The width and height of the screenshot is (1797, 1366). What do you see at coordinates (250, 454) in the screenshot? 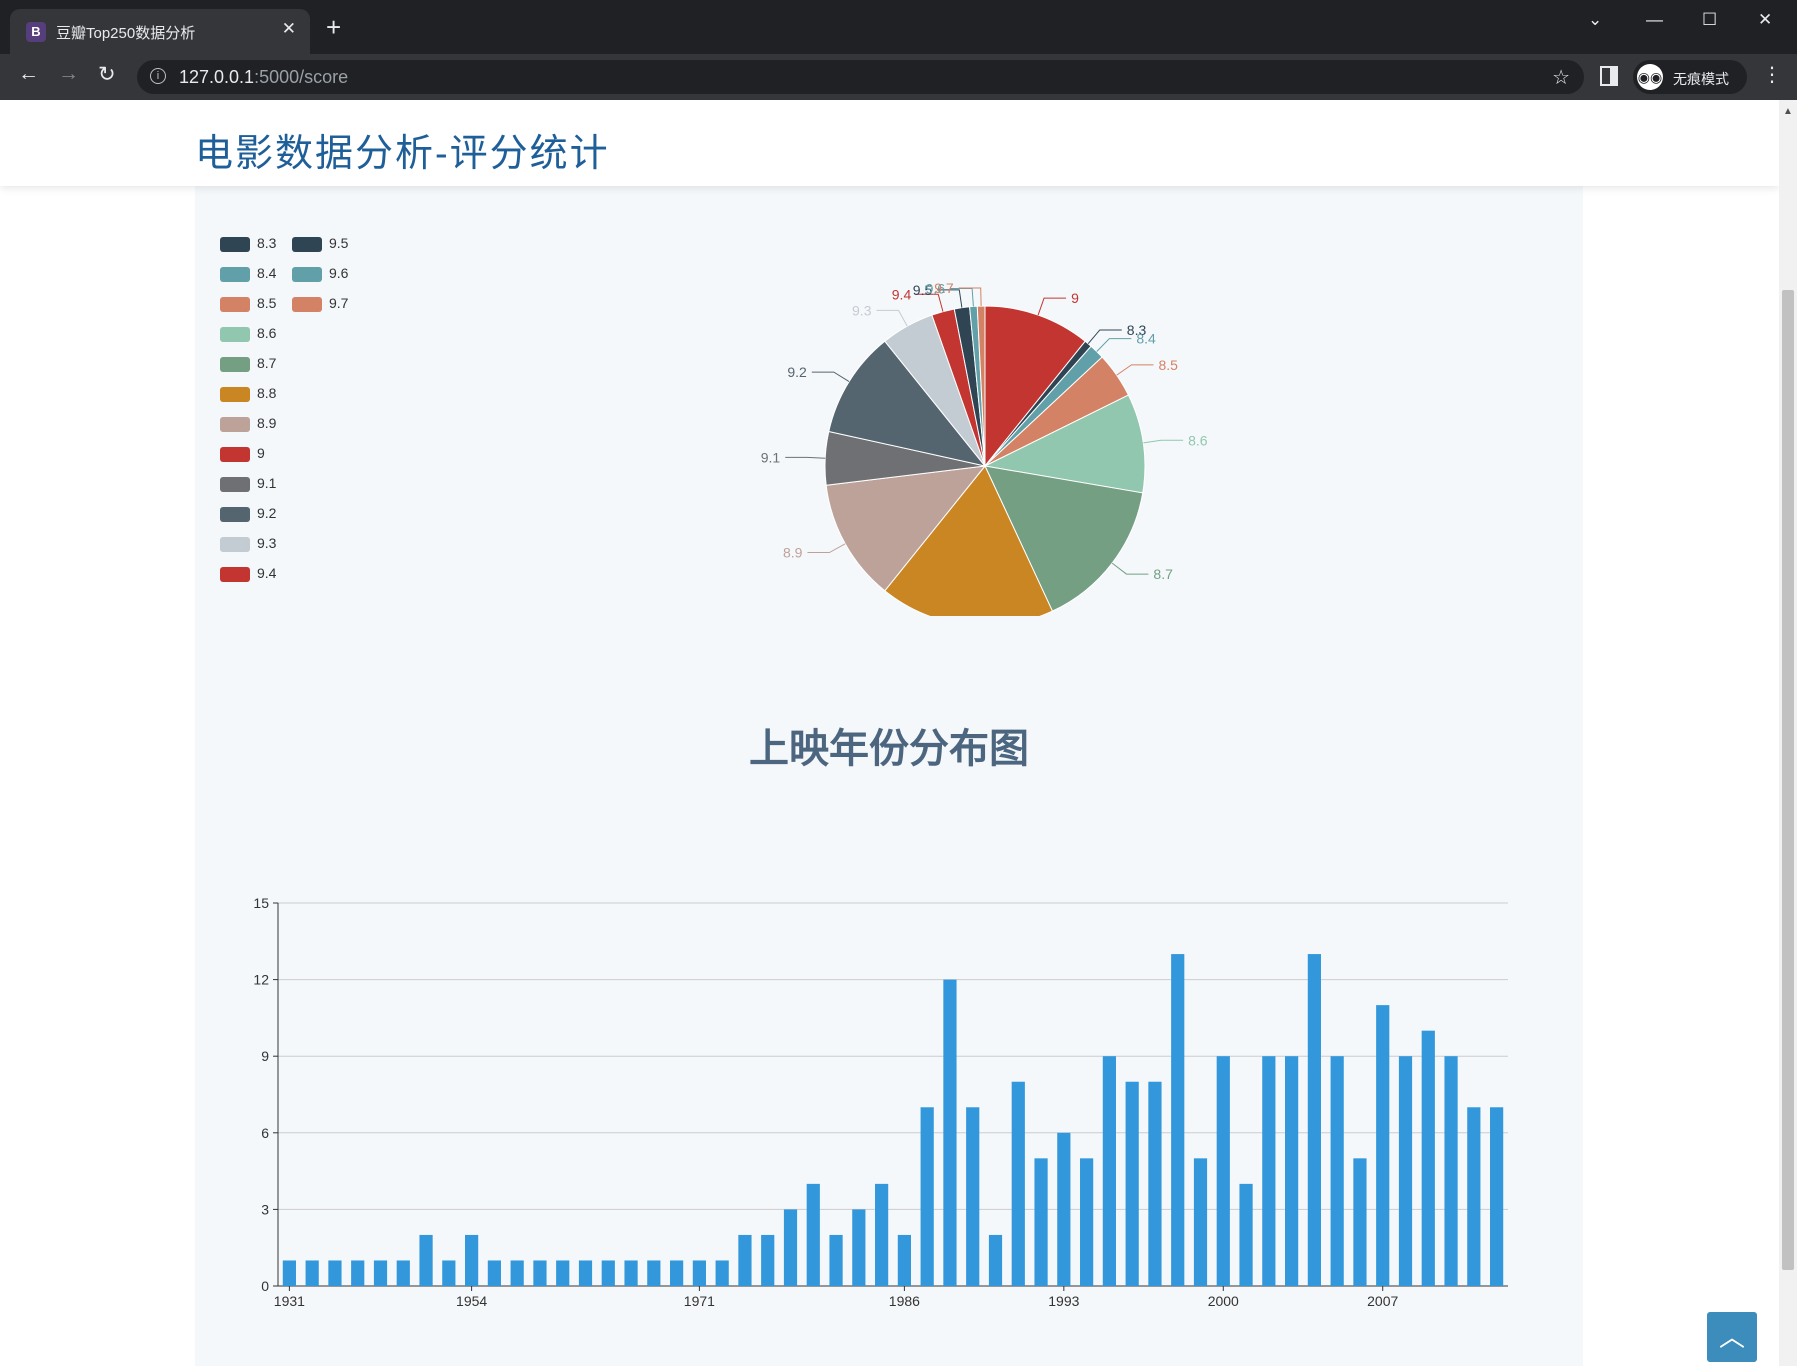
I see `legend-item-9: 9` at bounding box center [250, 454].